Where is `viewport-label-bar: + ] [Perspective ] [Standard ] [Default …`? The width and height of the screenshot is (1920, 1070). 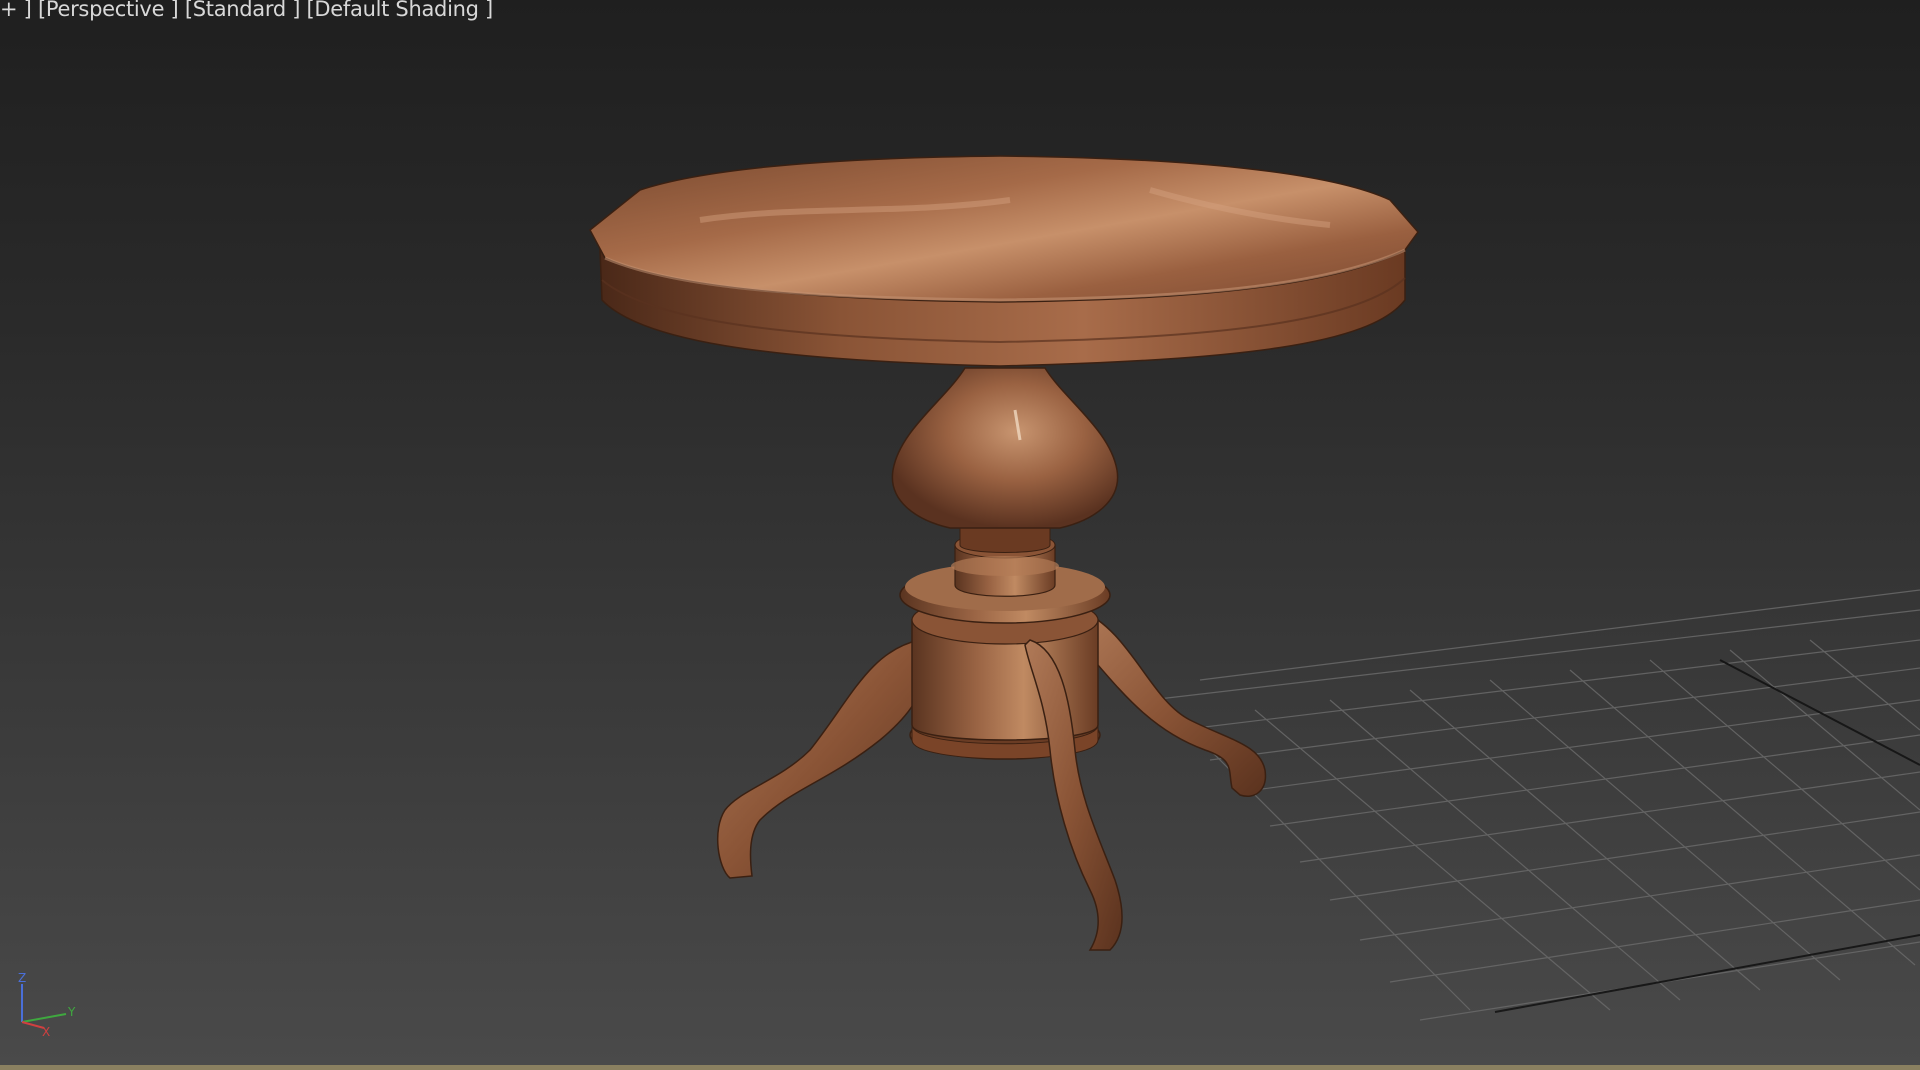
viewport-label-bar: + ] [Perspective ] [Standard ] [Default … is located at coordinates (246, 10).